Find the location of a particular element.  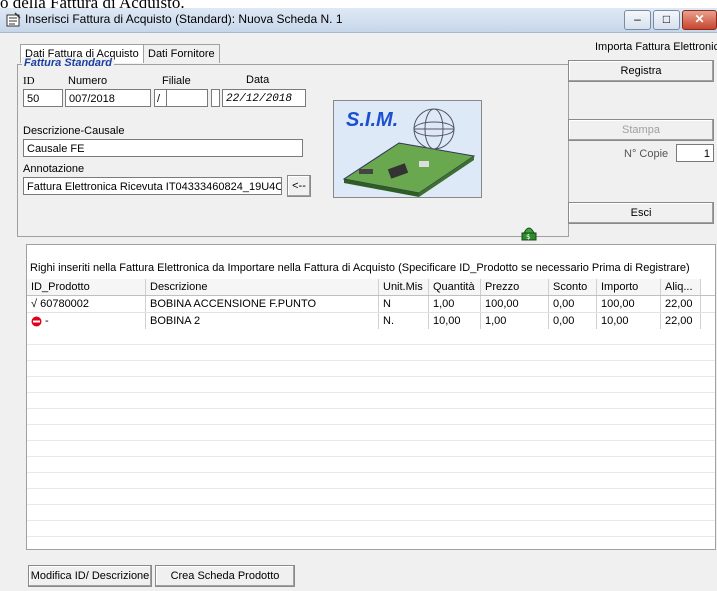

copie-label: N° Copie is located at coordinates (646, 154).